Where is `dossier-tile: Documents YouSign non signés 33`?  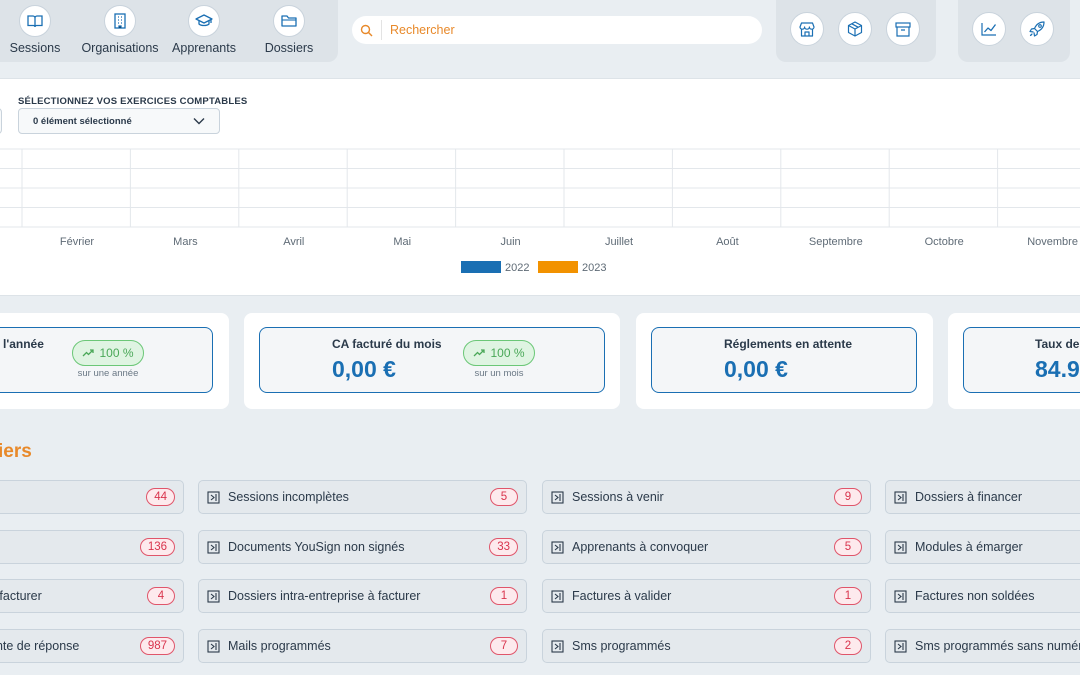
dossier-tile: Documents YouSign non signés 33 is located at coordinates (362, 547).